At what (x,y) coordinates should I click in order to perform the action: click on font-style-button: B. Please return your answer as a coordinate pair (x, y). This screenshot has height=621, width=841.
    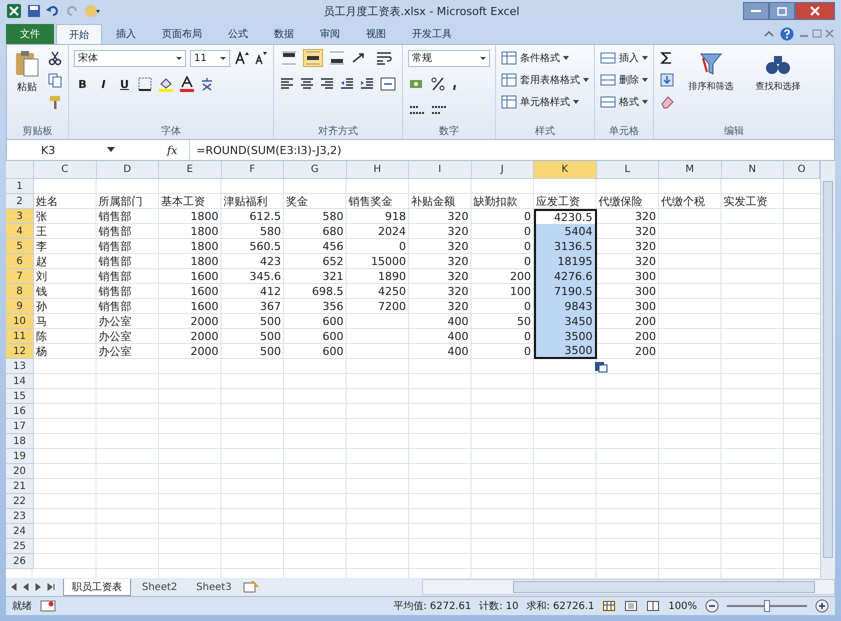
    Looking at the image, I should click on (82, 84).